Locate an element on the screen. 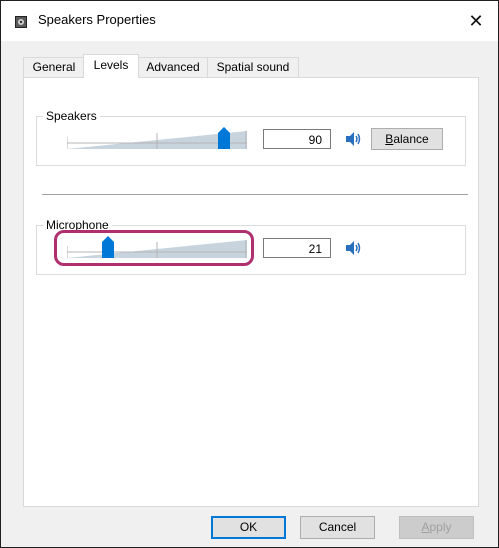 The height and width of the screenshot is (548, 499). close-icon: ✕ is located at coordinates (476, 21).